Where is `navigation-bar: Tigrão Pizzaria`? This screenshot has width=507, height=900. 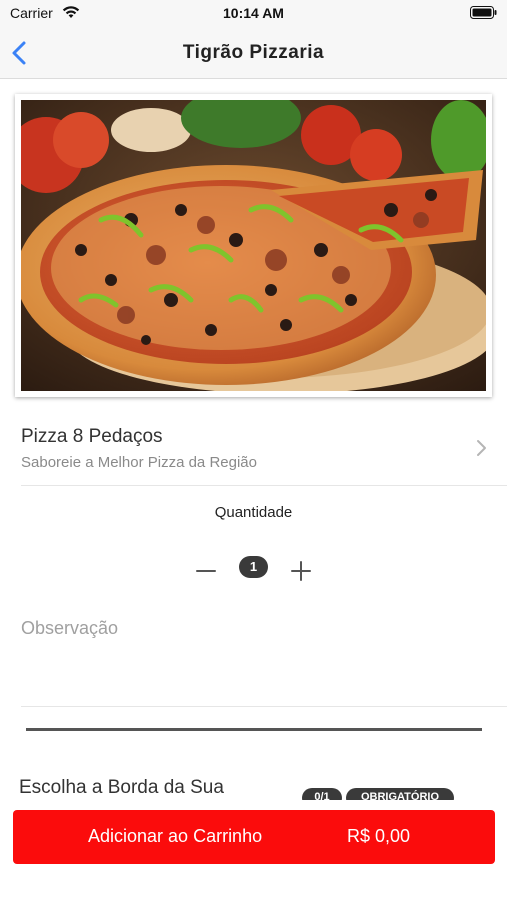
navigation-bar: Tigrão Pizzaria is located at coordinates (253, 54).